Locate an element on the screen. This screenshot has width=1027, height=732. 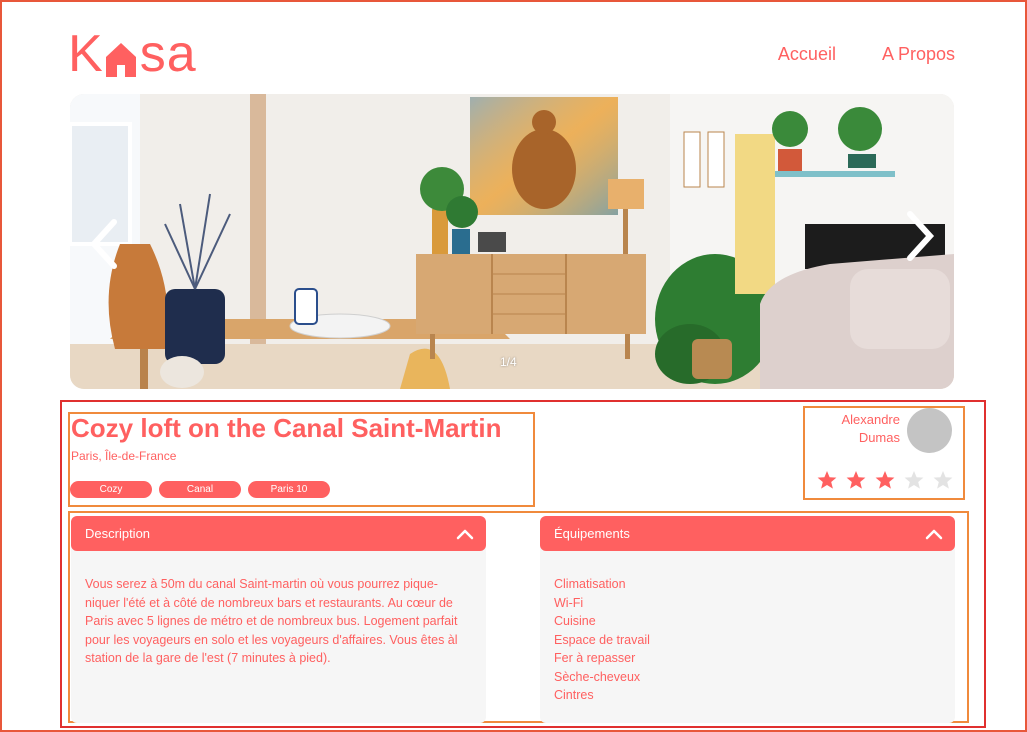
equipments-title: Équipements is located at coordinates (592, 533).